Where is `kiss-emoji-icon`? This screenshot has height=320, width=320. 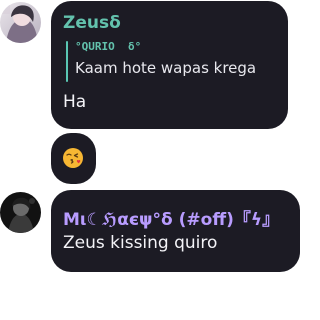 kiss-emoji-icon is located at coordinates (73, 158).